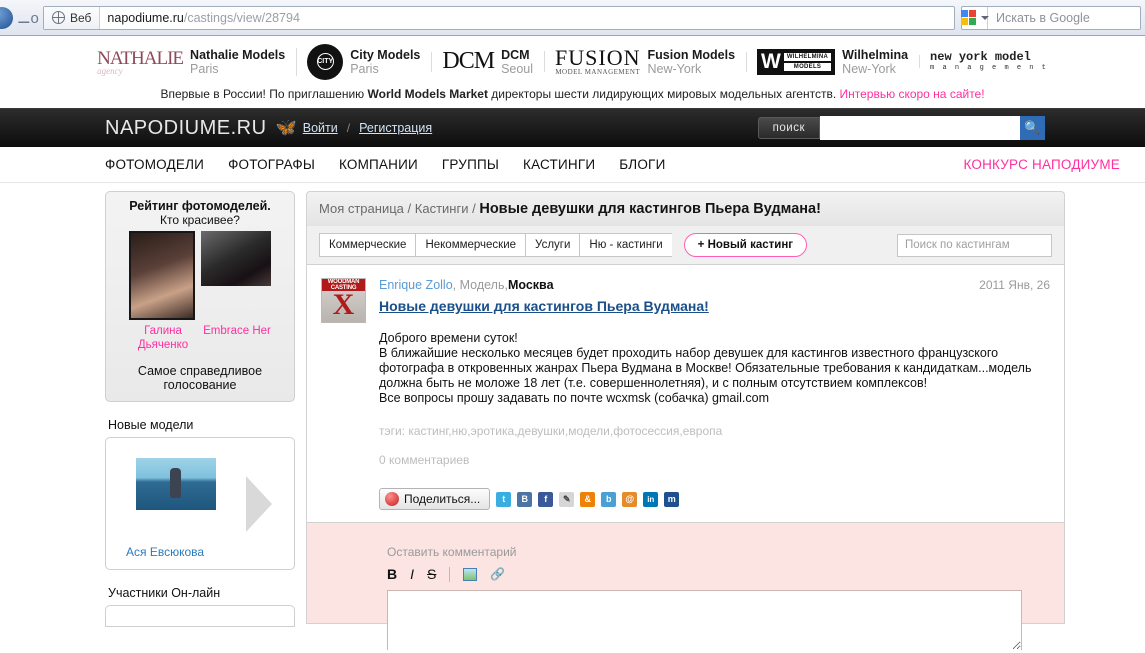 The image size is (1145, 653). I want to click on insert-link-icon: 🔗, so click(497, 574).